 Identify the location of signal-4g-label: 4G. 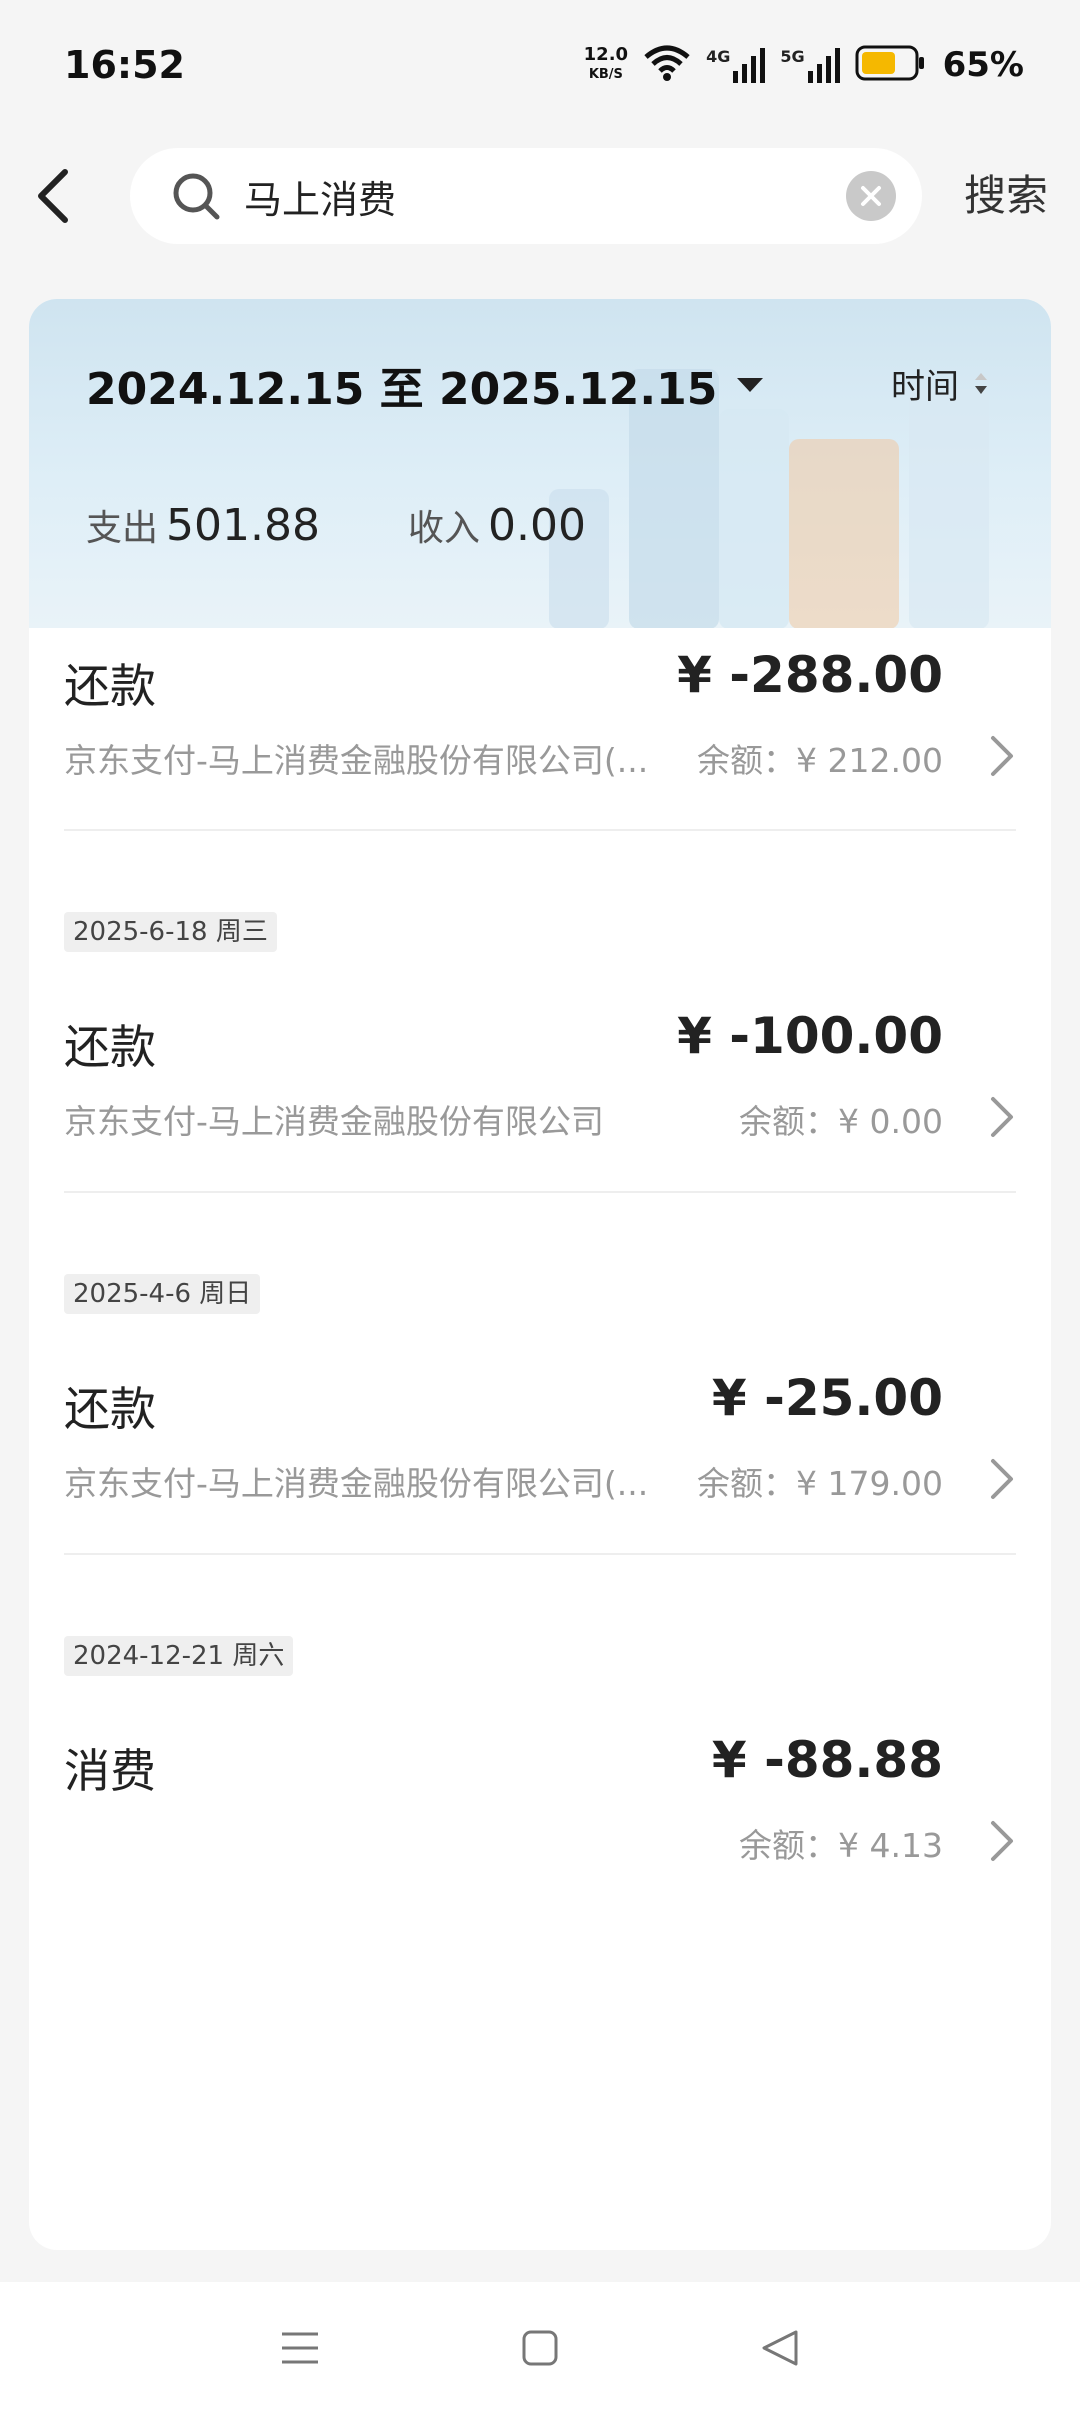
(718, 56).